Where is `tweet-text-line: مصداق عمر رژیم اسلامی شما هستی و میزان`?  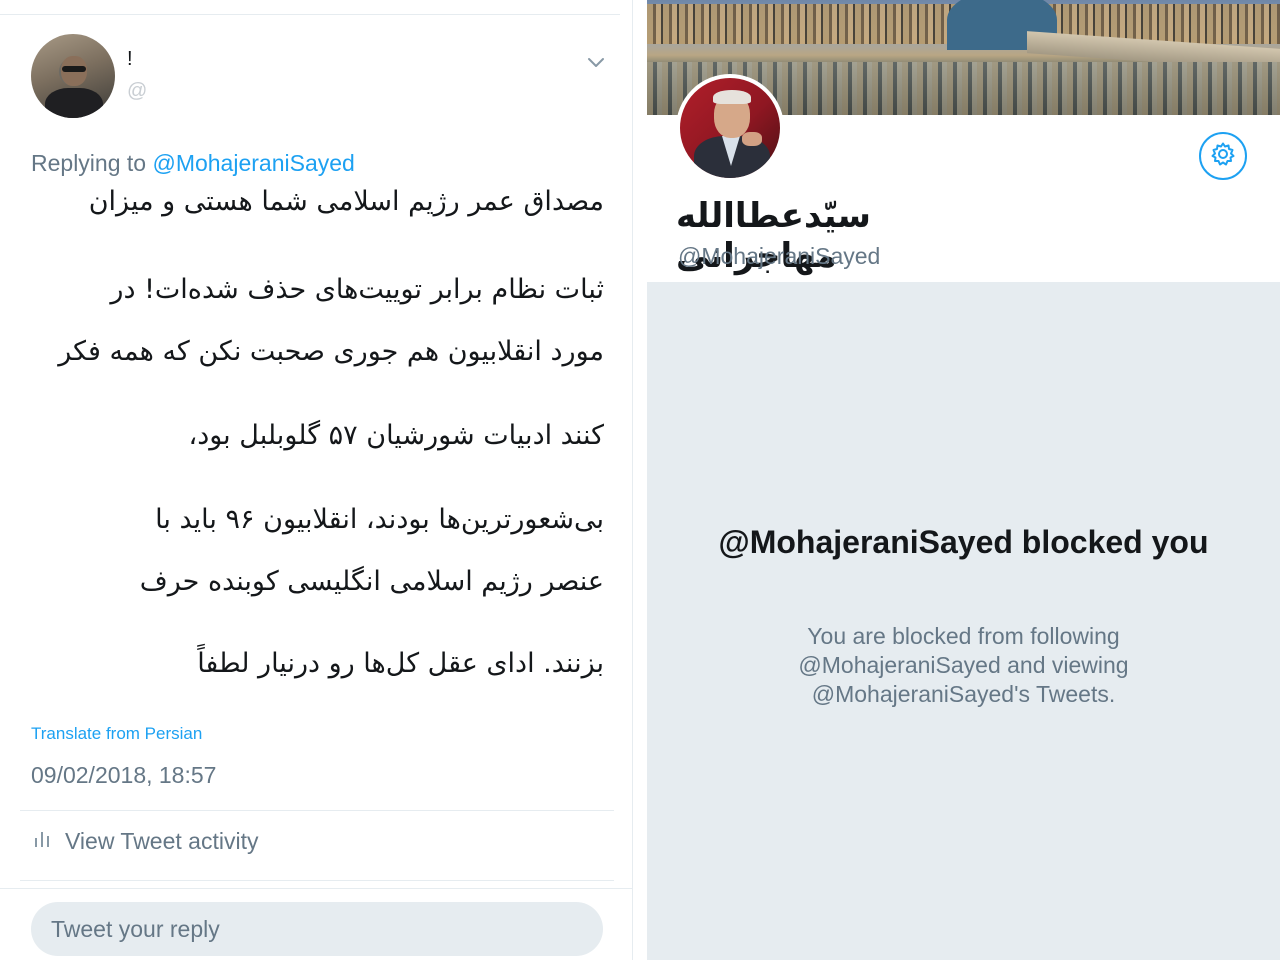 tweet-text-line: مصداق عمر رژیم اسلامی شما هستی و میزان is located at coordinates (346, 201).